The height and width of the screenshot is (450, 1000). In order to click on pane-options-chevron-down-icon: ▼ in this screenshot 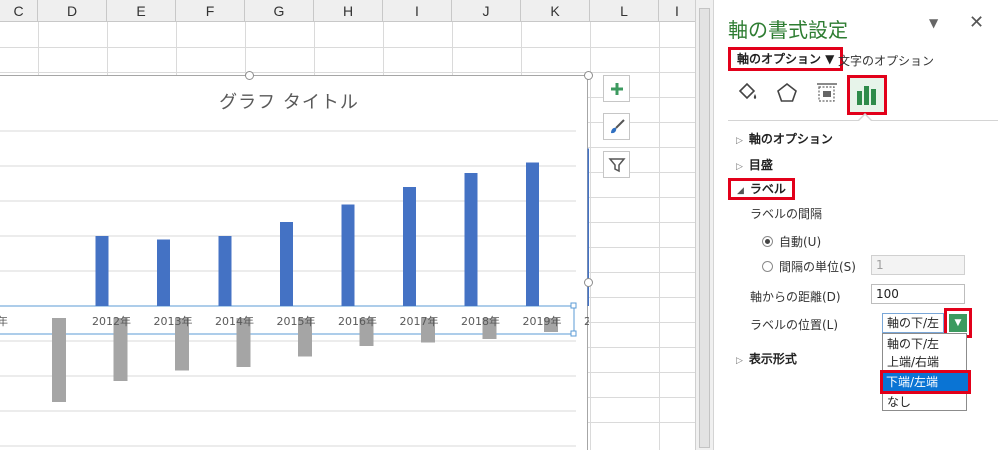, I will do `click(933, 23)`.